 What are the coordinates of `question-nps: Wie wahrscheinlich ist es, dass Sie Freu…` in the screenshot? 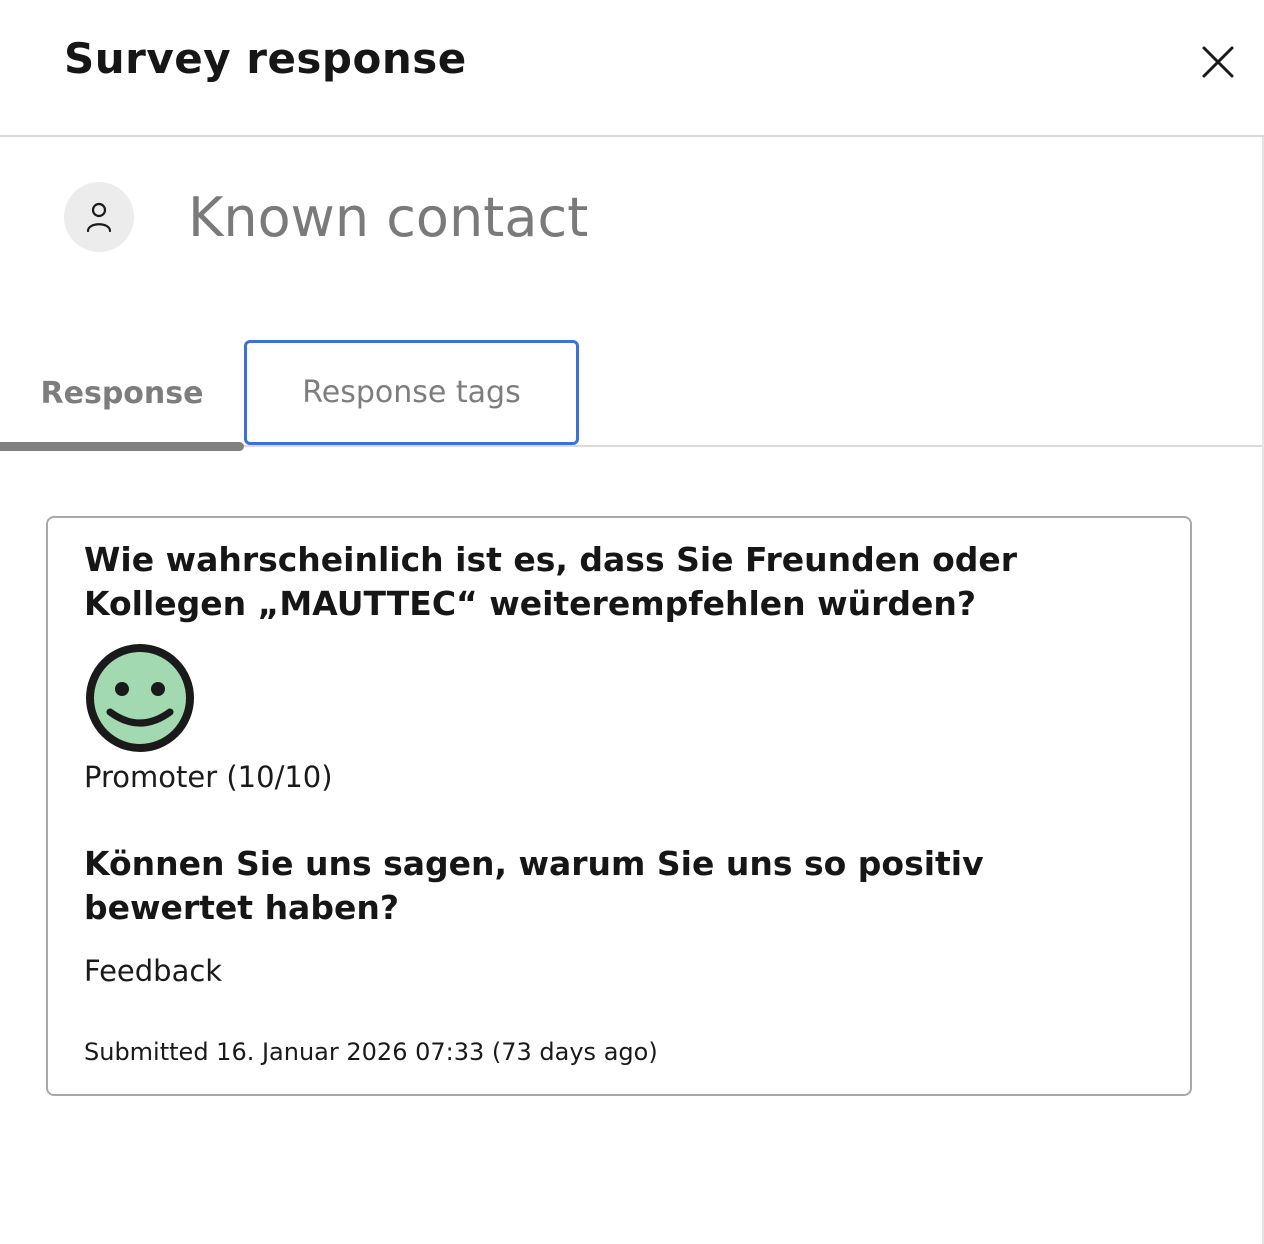 It's located at (551, 581).